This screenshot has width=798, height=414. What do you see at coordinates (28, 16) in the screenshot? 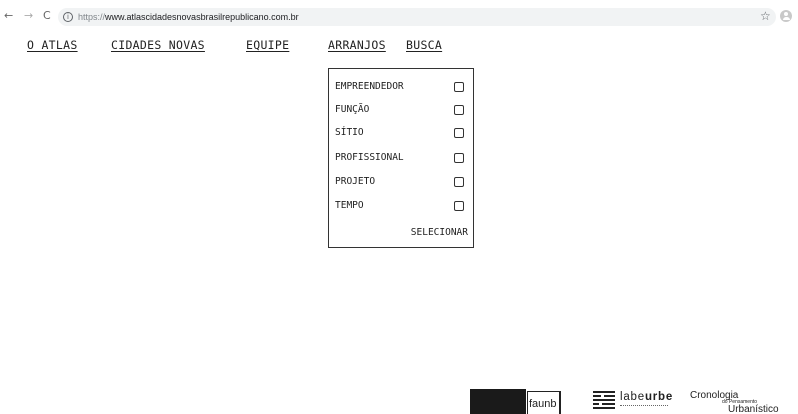
I see `forward-arrow-icon: →` at bounding box center [28, 16].